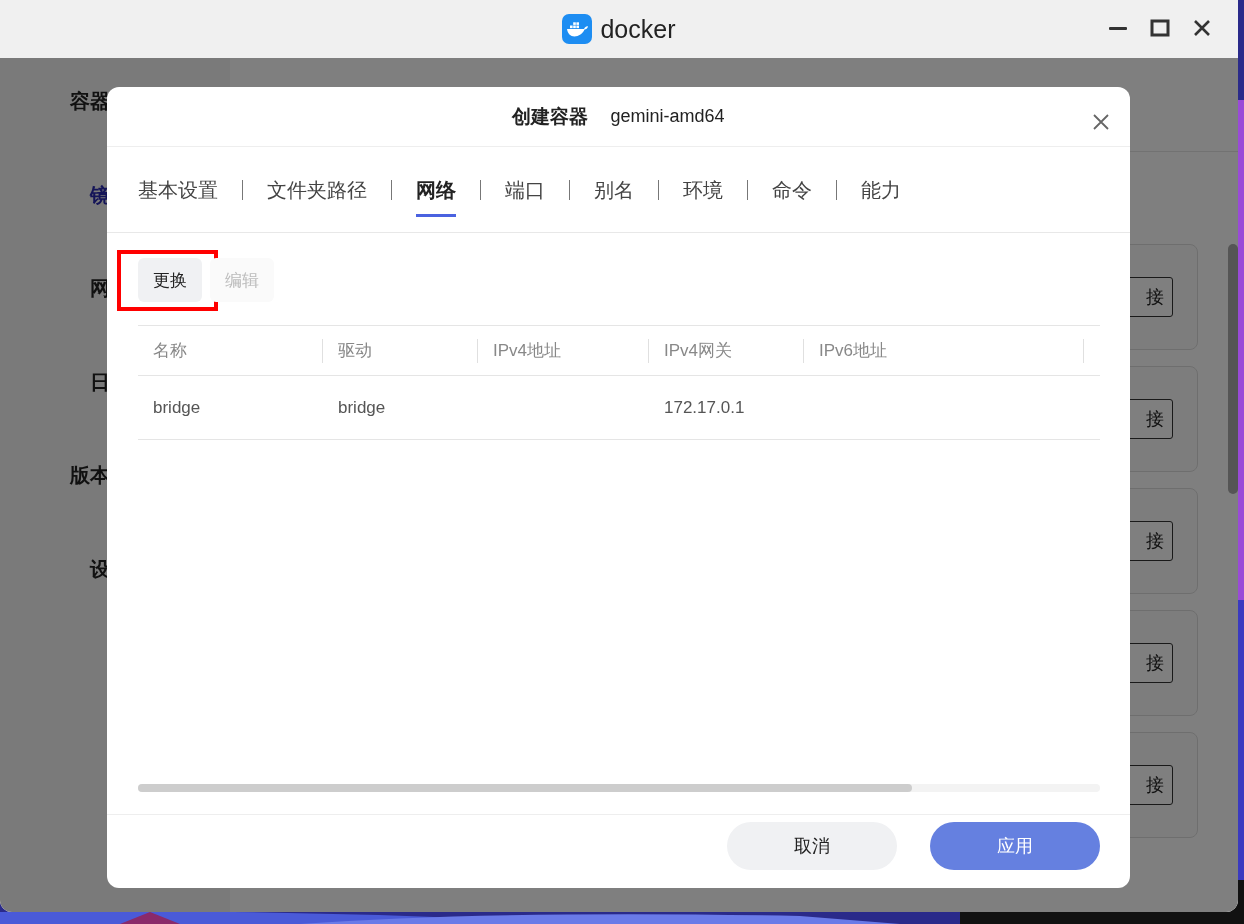 The height and width of the screenshot is (924, 1244). I want to click on tab: 命令, so click(792, 191).